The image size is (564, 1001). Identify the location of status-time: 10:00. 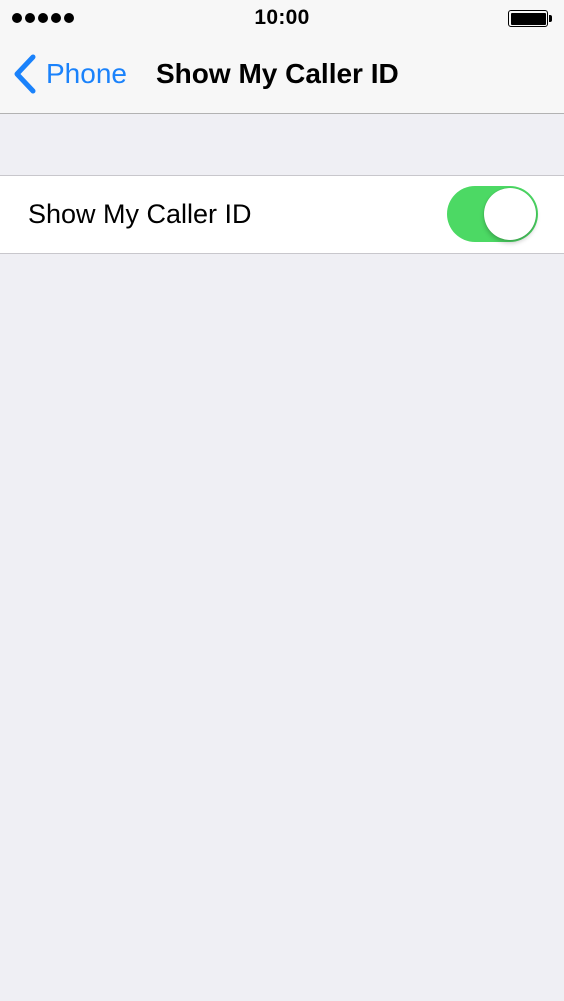
(282, 17).